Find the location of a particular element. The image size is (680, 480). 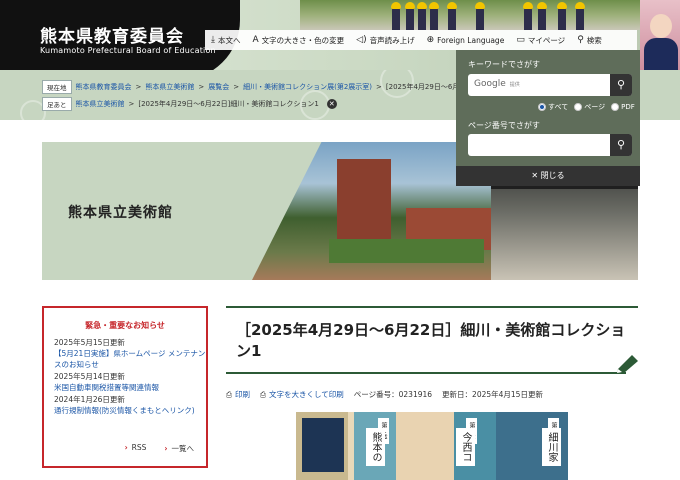

notice-link: 【5月21日実施】県ホームページ メンテナンスのお知らせ is located at coordinates (130, 359).